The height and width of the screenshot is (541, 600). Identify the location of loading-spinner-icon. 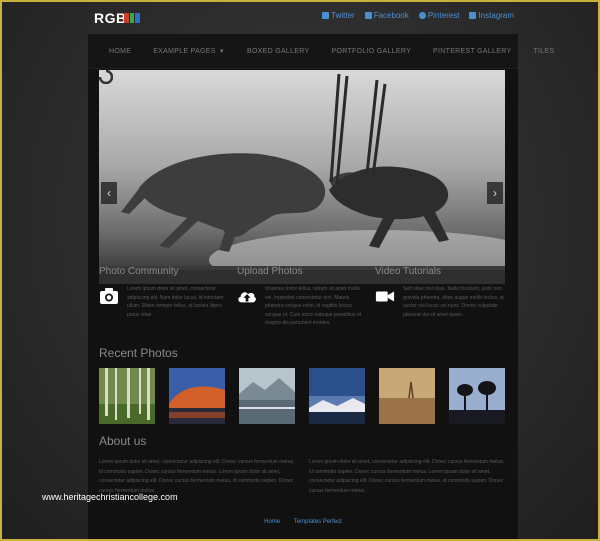
(106, 77).